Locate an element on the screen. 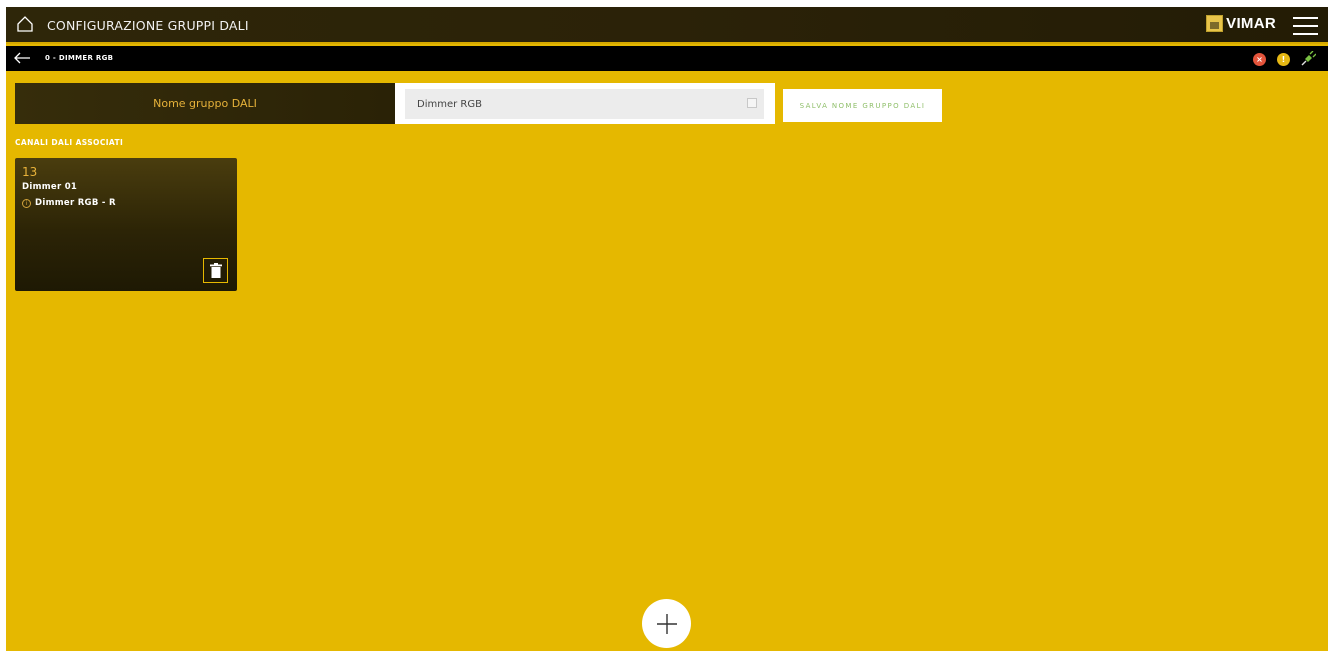 The height and width of the screenshot is (651, 1328). delete-button is located at coordinates (215, 270).